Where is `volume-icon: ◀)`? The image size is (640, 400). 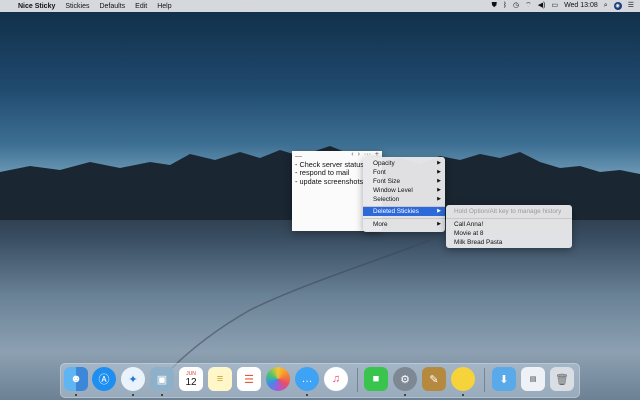 volume-icon: ◀) is located at coordinates (542, 6).